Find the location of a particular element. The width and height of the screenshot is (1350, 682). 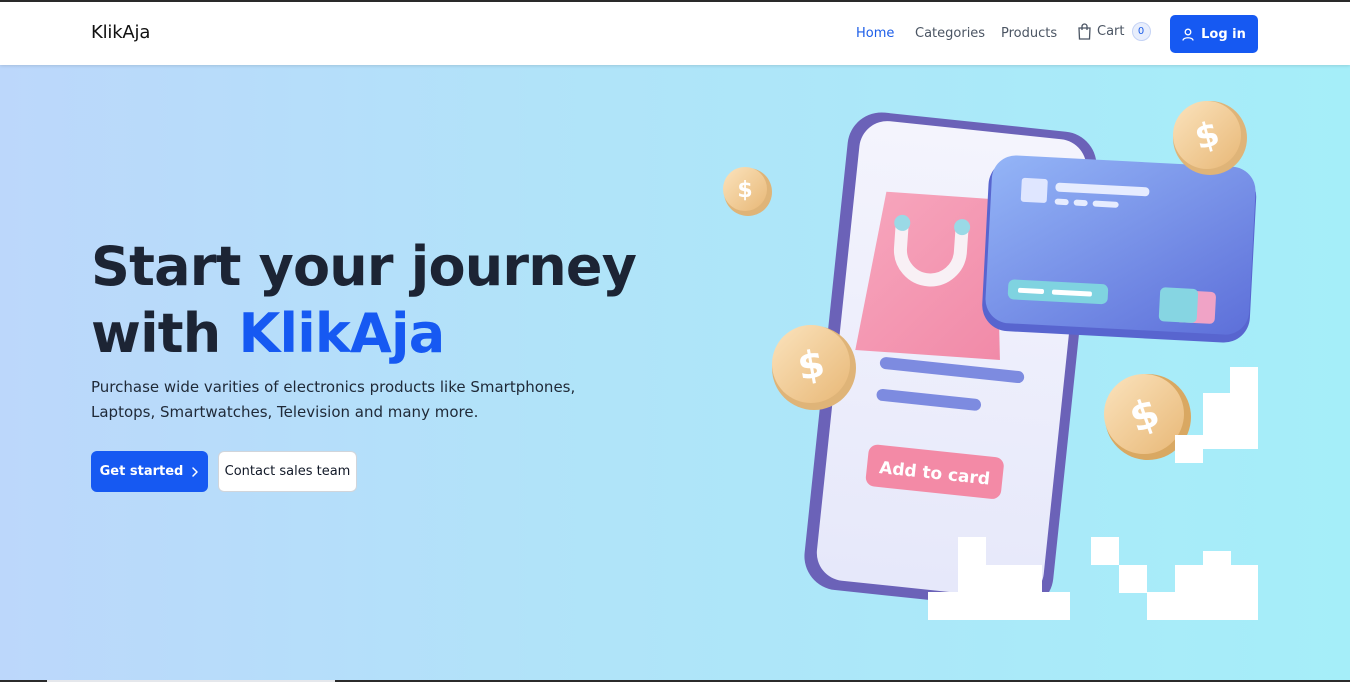

headline-prefix: with is located at coordinates (165, 333).